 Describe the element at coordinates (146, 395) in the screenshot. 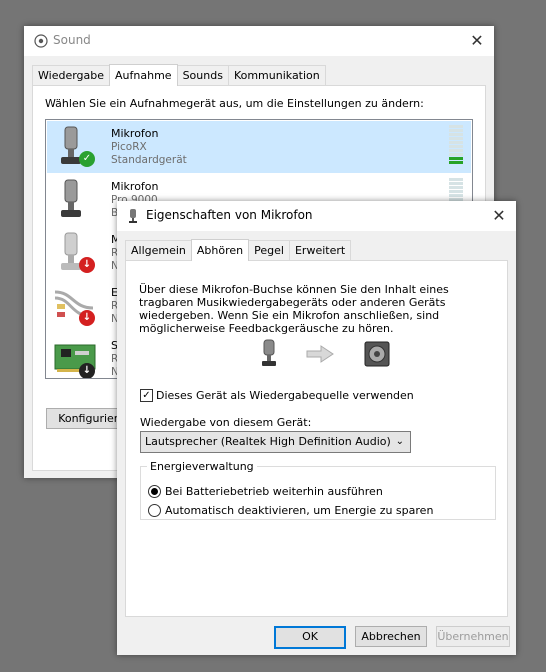

I see `listen-checkbox: ✓` at that location.